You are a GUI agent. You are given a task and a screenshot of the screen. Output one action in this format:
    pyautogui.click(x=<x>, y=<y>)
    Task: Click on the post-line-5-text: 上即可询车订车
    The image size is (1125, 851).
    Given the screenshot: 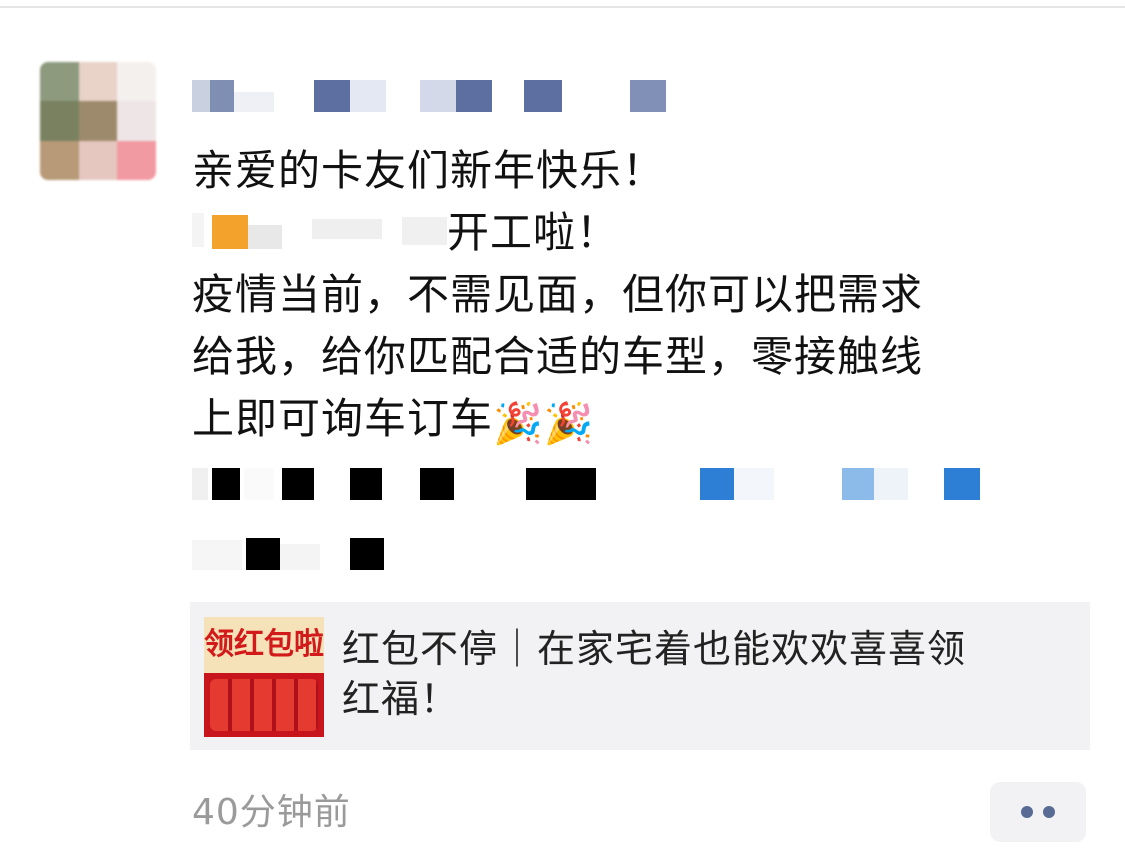 What is the action you would take?
    pyautogui.click(x=343, y=418)
    